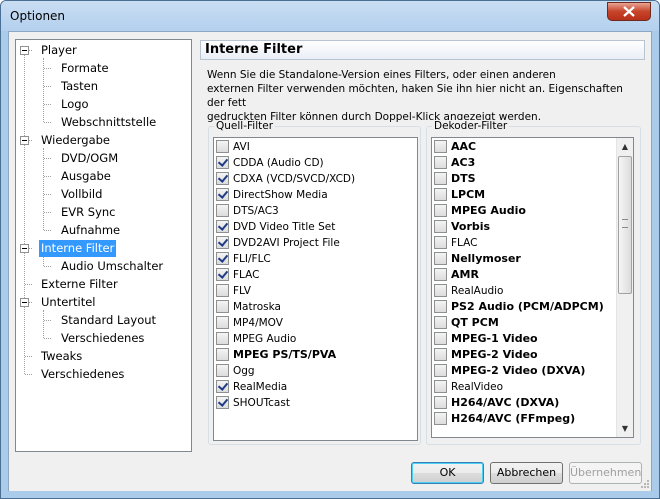  What do you see at coordinates (249, 323) in the screenshot?
I see `filter-item: MP4/MOV` at bounding box center [249, 323].